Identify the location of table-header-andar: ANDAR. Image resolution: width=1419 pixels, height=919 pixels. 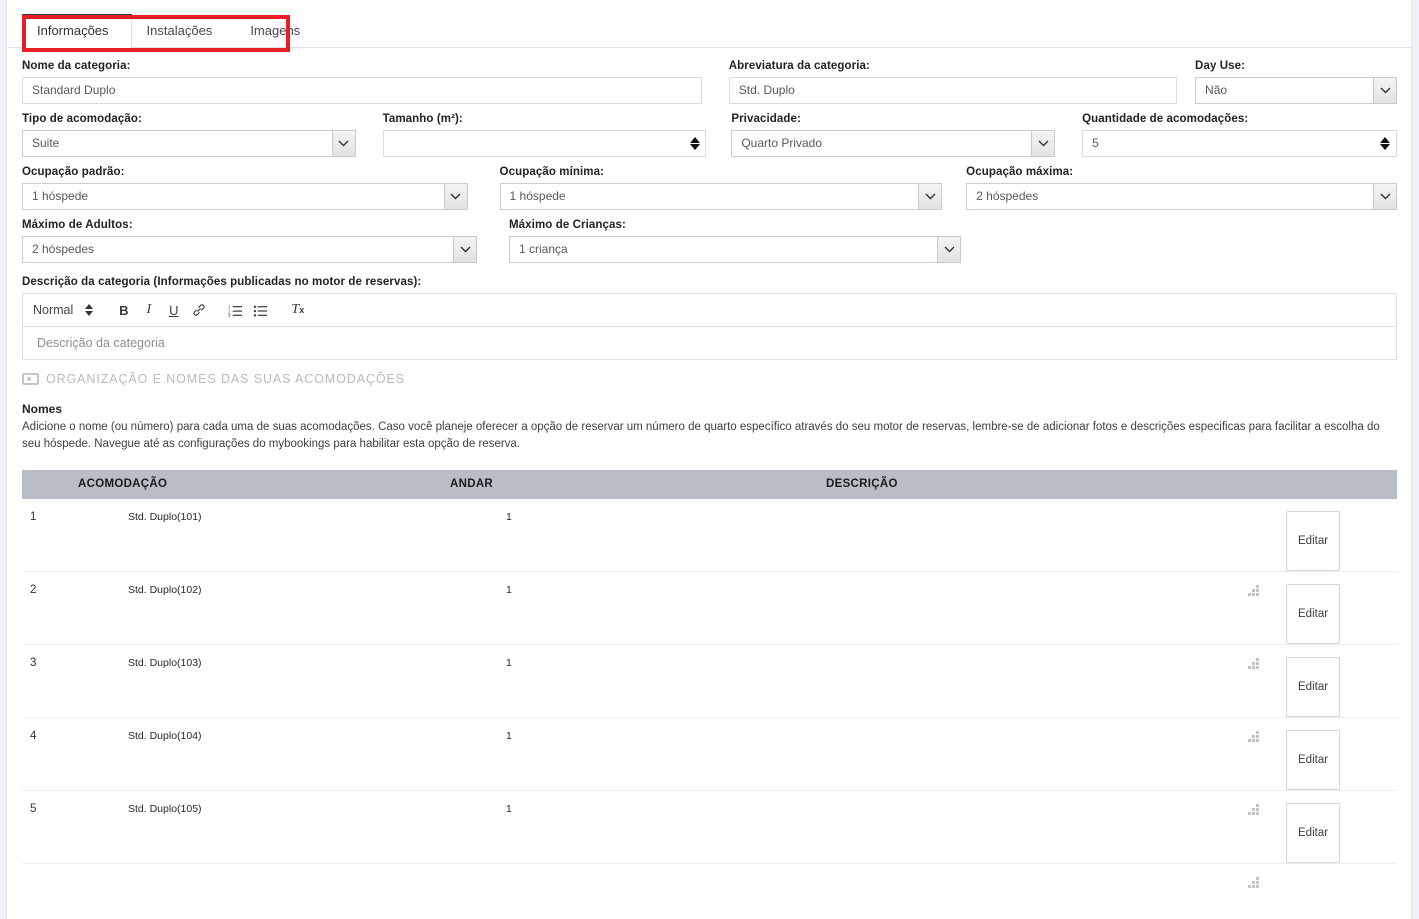
(472, 484).